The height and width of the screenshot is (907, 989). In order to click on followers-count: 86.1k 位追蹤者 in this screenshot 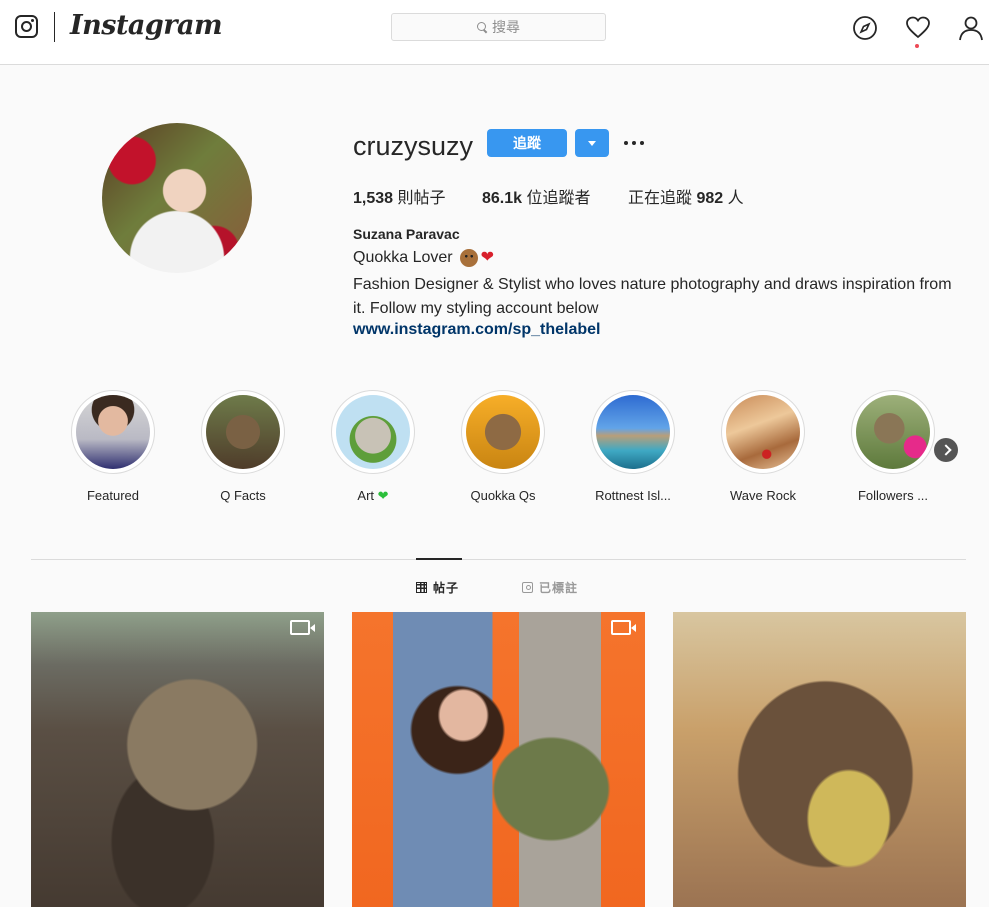, I will do `click(536, 196)`.